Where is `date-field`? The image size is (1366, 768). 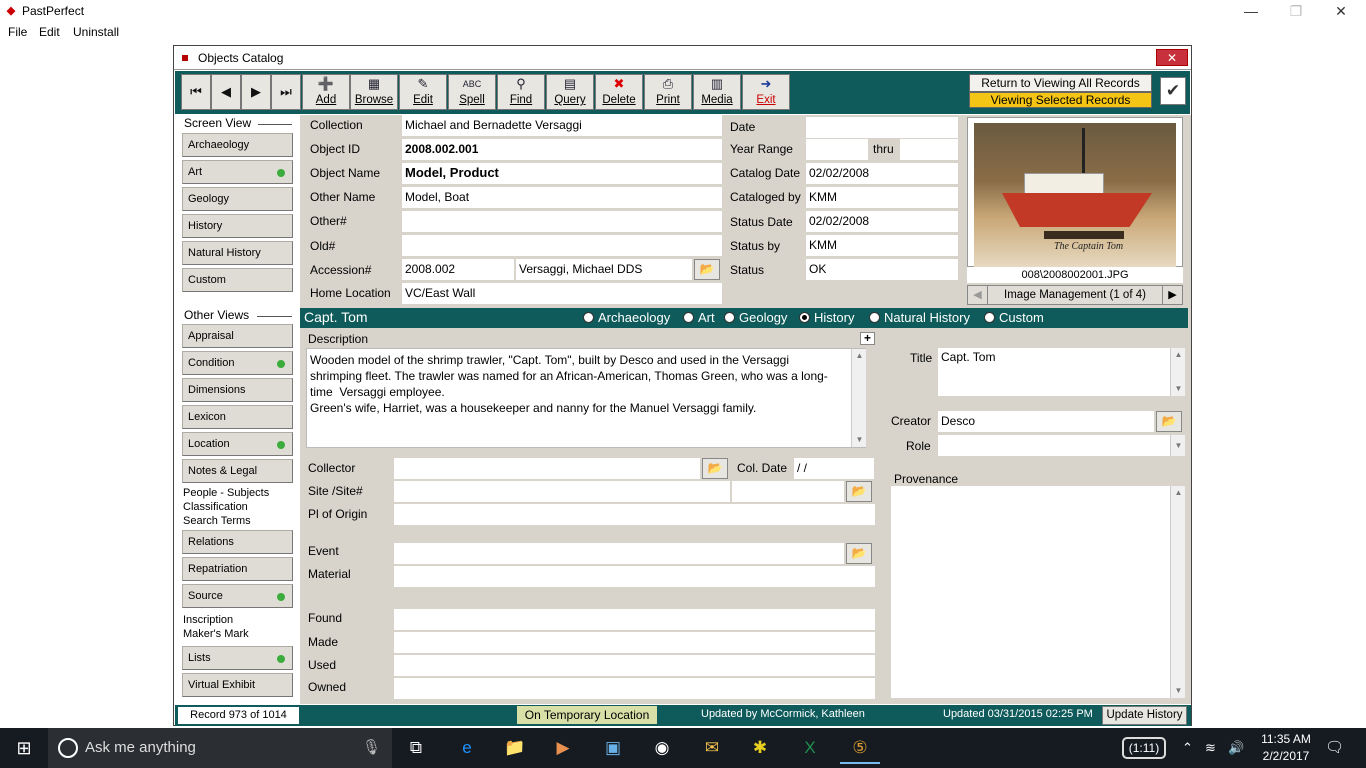 date-field is located at coordinates (882, 127).